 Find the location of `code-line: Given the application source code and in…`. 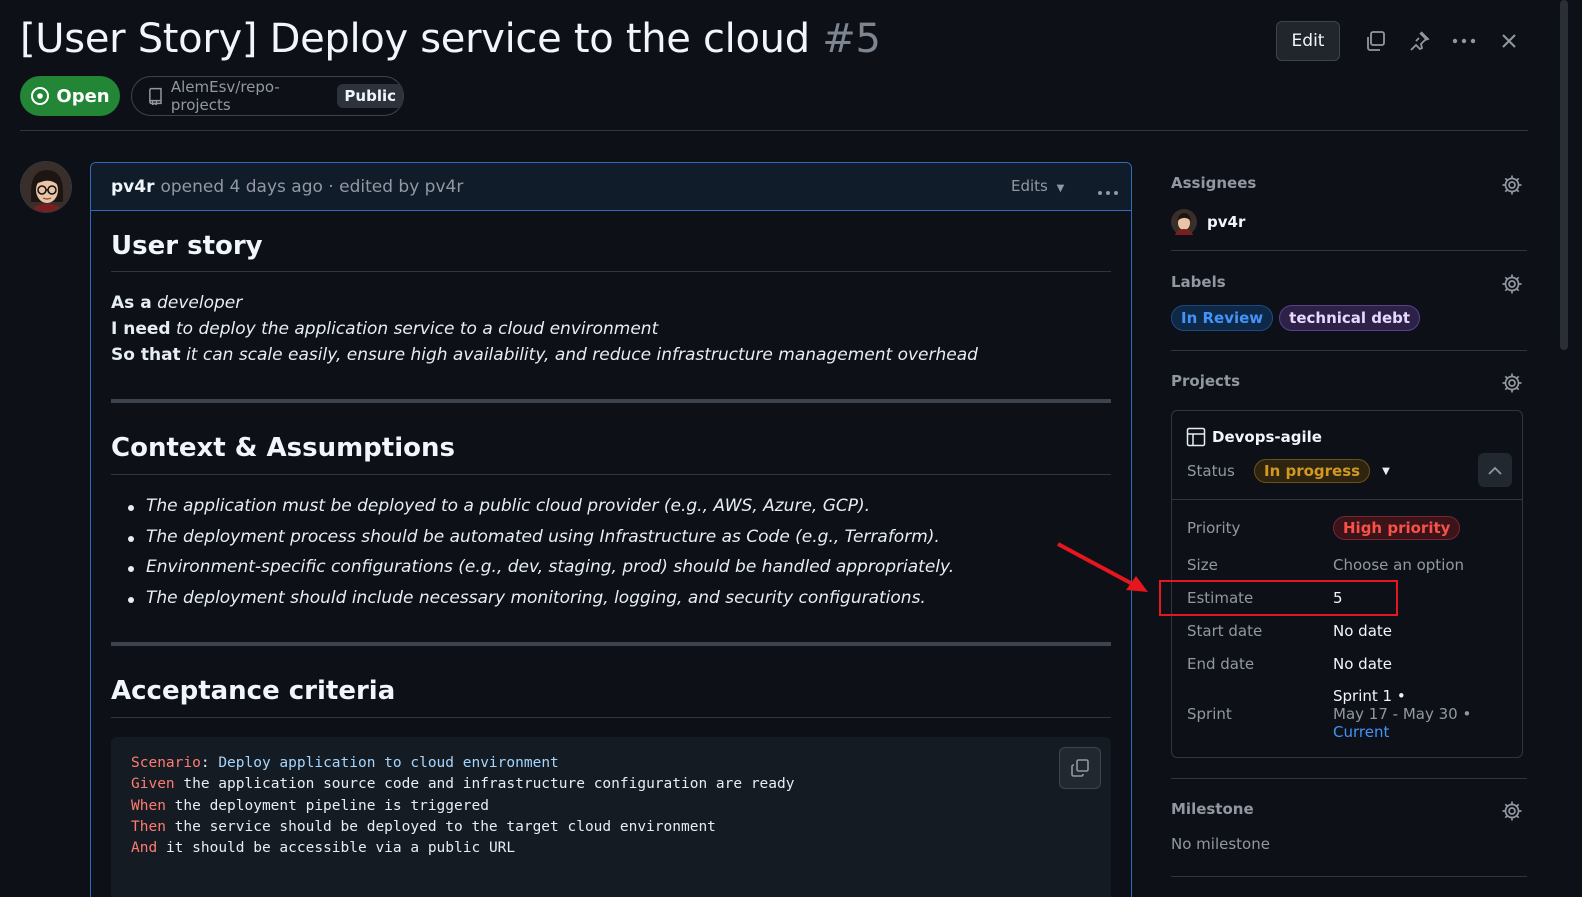

code-line: Given the application source code and in… is located at coordinates (611, 786).